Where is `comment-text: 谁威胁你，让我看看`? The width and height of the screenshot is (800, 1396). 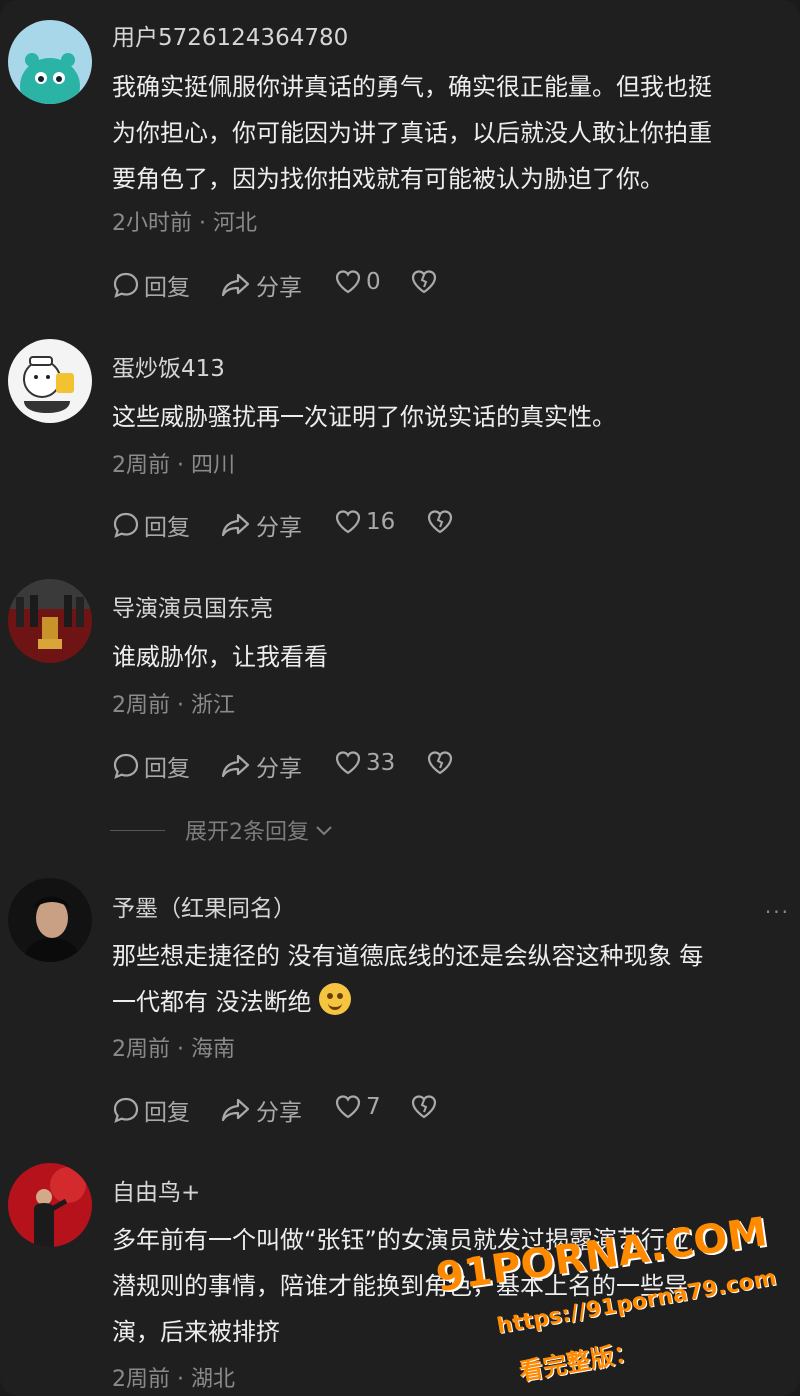
comment-text: 谁威胁你，让我看看 is located at coordinates (452, 657).